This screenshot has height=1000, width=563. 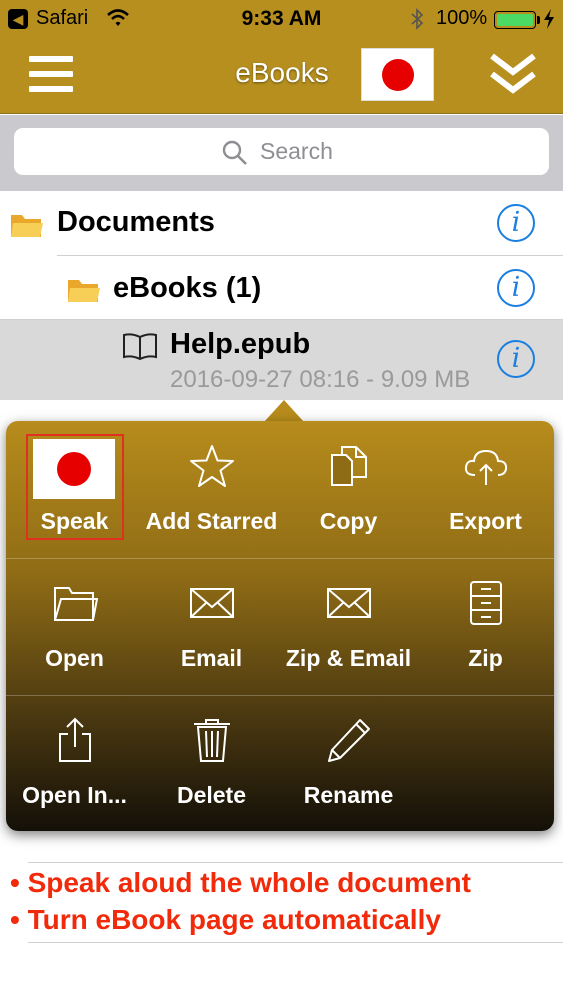 I want to click on feature-caption: • Turn eBook page automatically, so click(x=225, y=919).